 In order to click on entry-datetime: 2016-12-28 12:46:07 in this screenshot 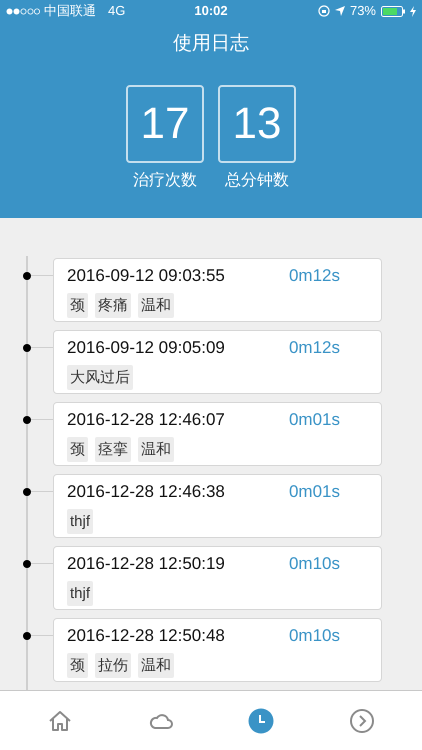, I will do `click(146, 420)`.